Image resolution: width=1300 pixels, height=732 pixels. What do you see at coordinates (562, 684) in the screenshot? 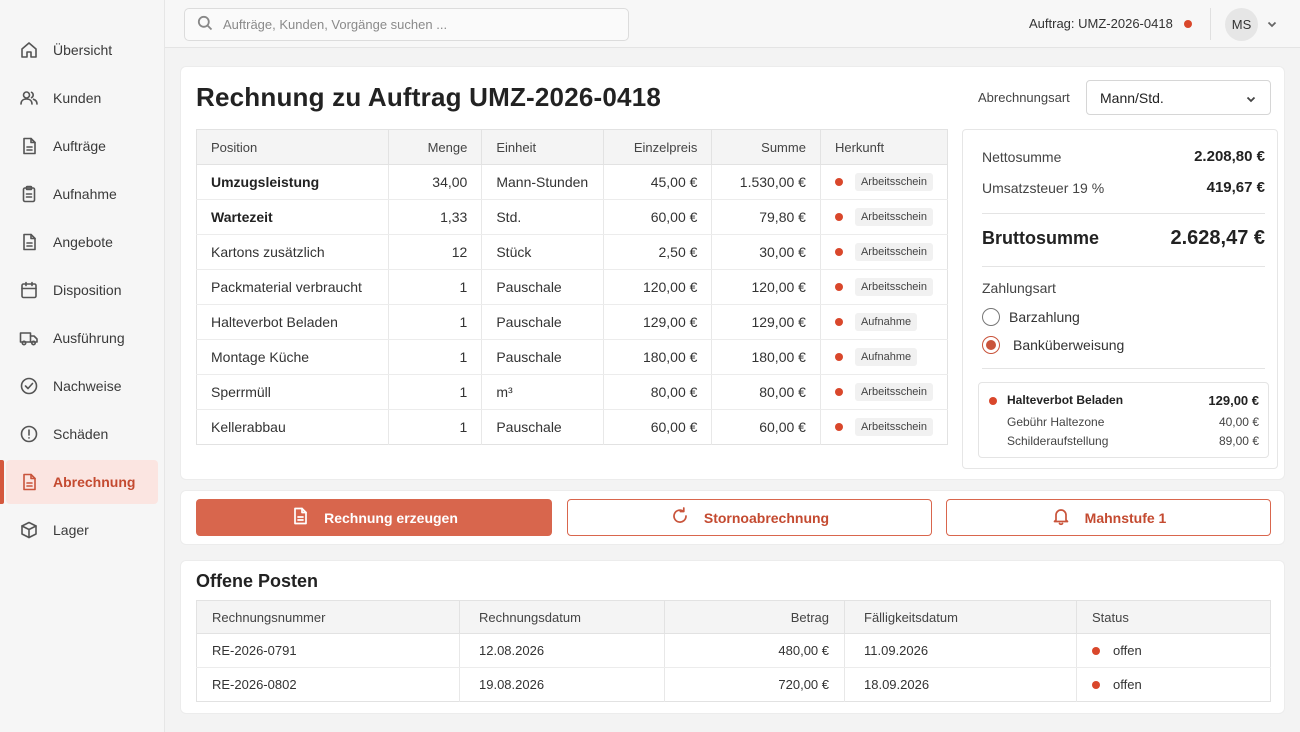
I see `invoice-date-cell: 19.08.2026` at bounding box center [562, 684].